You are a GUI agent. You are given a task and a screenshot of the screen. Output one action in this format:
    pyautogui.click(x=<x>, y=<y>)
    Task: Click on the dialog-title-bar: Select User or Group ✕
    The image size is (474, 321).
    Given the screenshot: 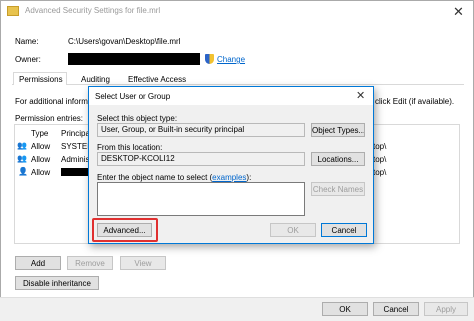 What is the action you would take?
    pyautogui.click(x=231, y=96)
    